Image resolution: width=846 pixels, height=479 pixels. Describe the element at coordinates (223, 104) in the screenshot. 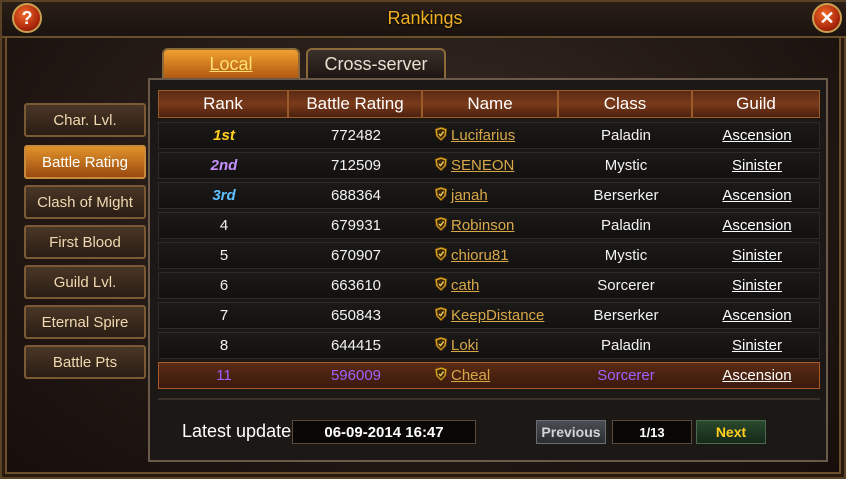

I see `column-header-rank: Rank` at that location.